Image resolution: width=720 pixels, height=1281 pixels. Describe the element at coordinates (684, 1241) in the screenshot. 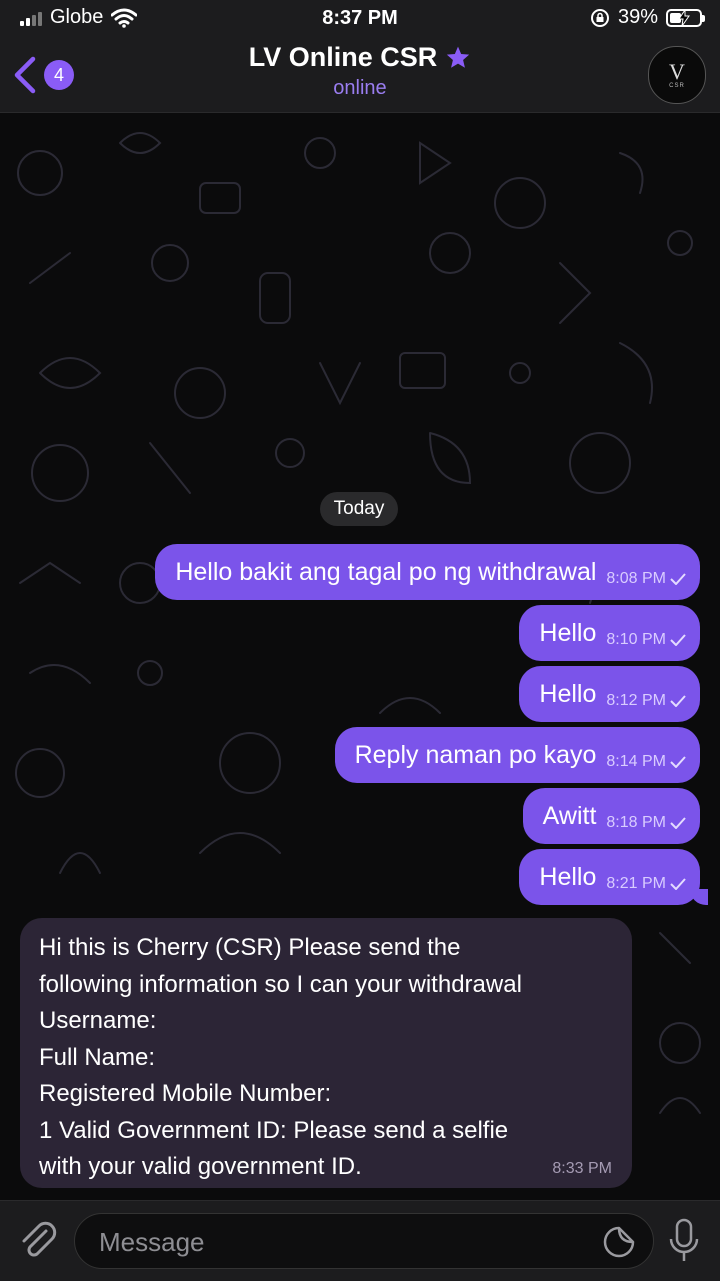

I see `microphone-icon` at that location.